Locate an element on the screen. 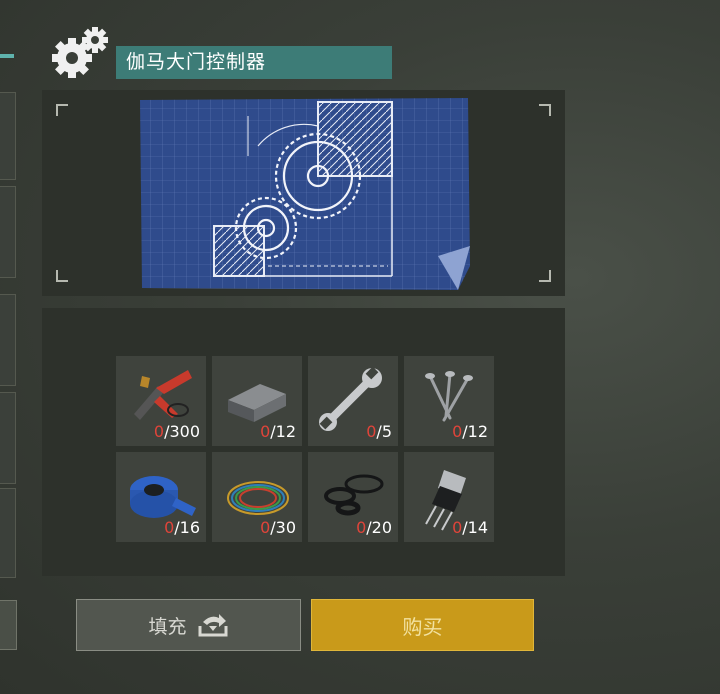 The height and width of the screenshot is (694, 720). left-button is located at coordinates (8, 625).